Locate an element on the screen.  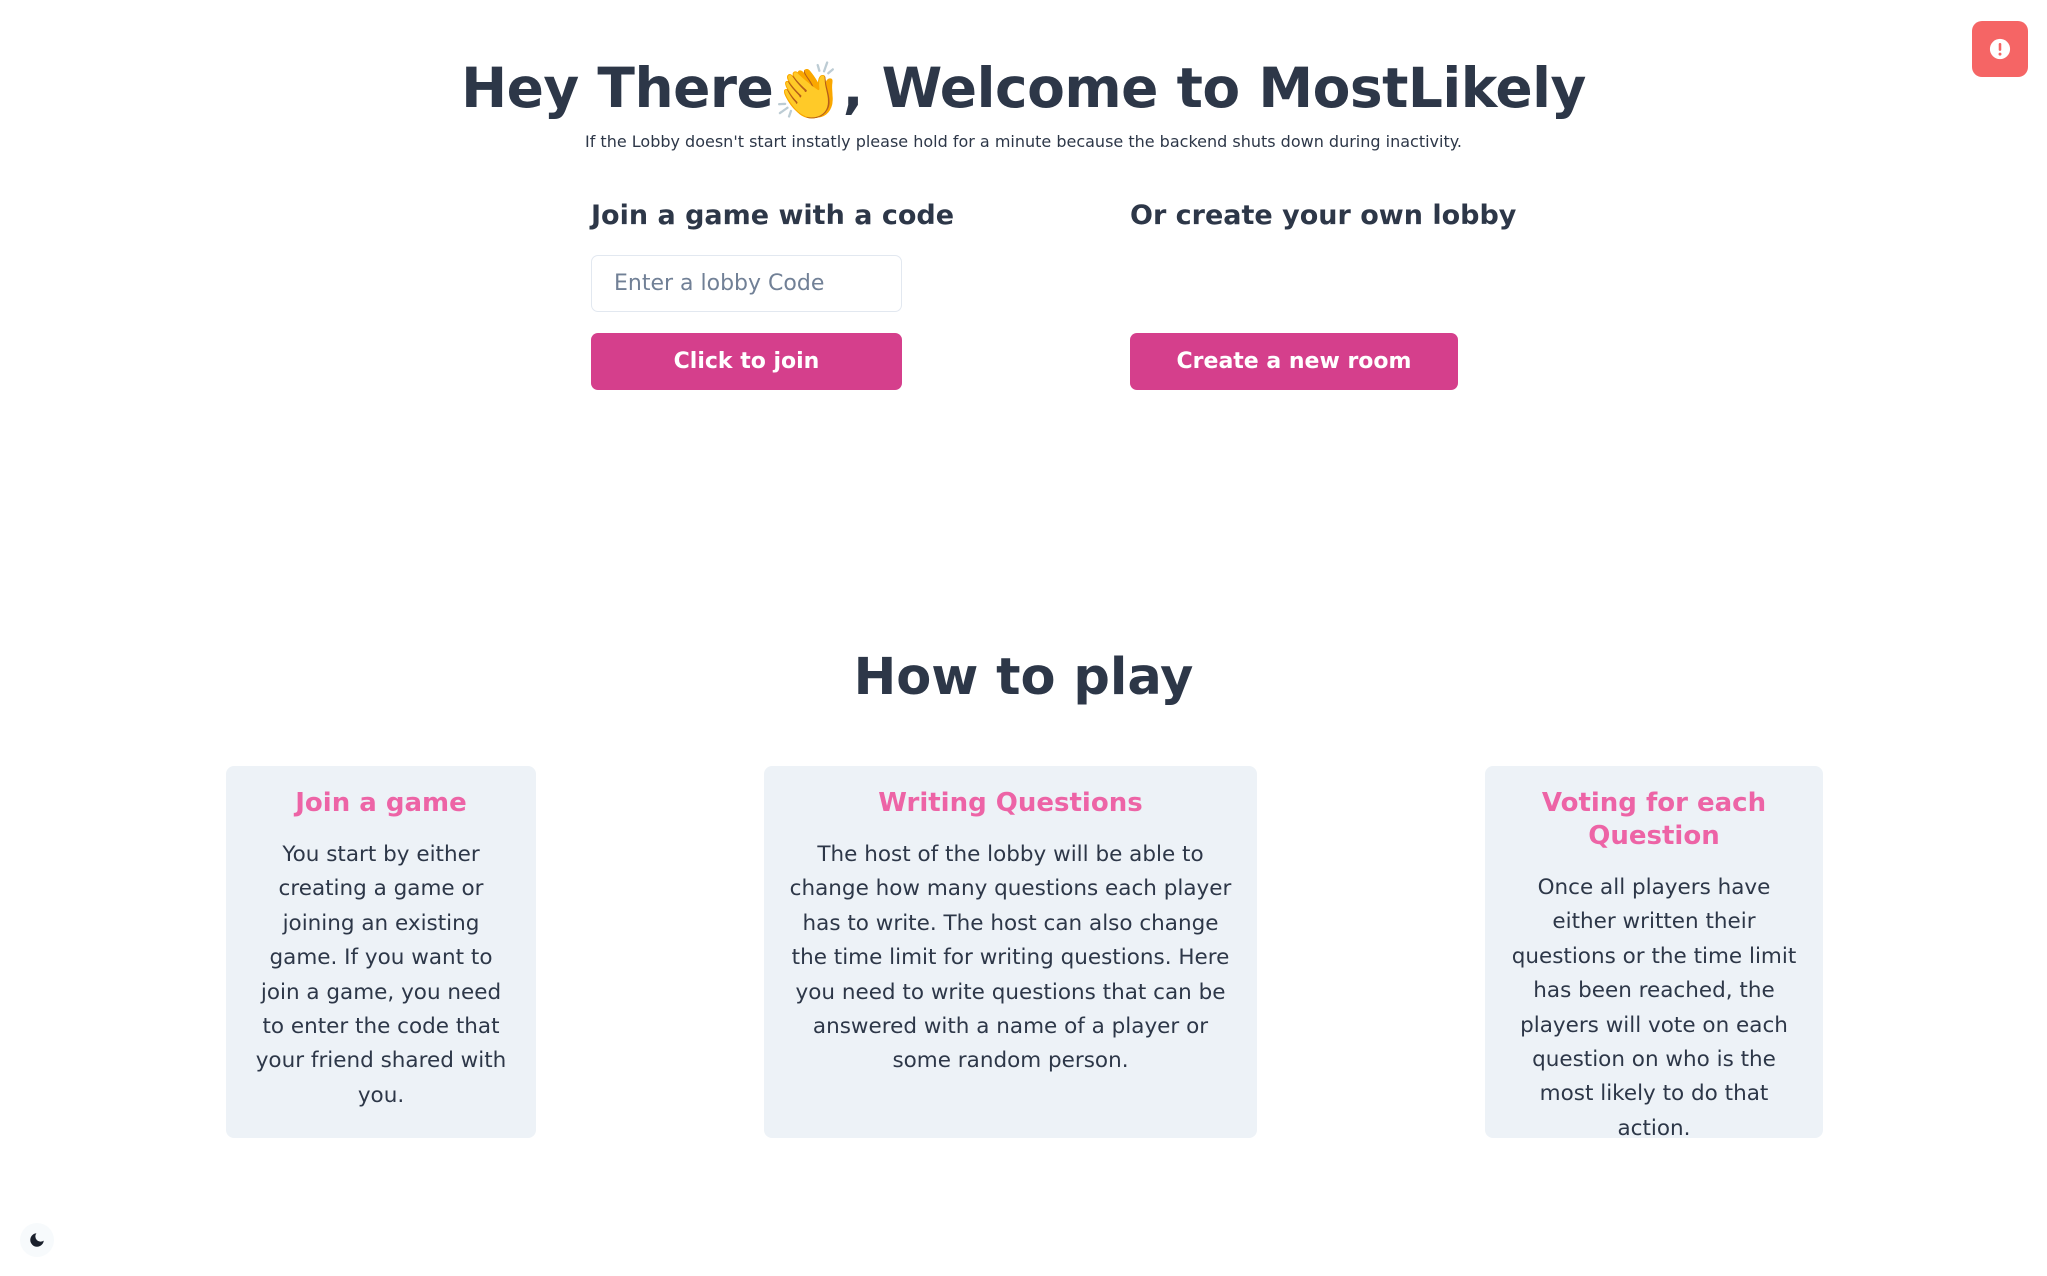
theme-toggle-button is located at coordinates (37, 1240).